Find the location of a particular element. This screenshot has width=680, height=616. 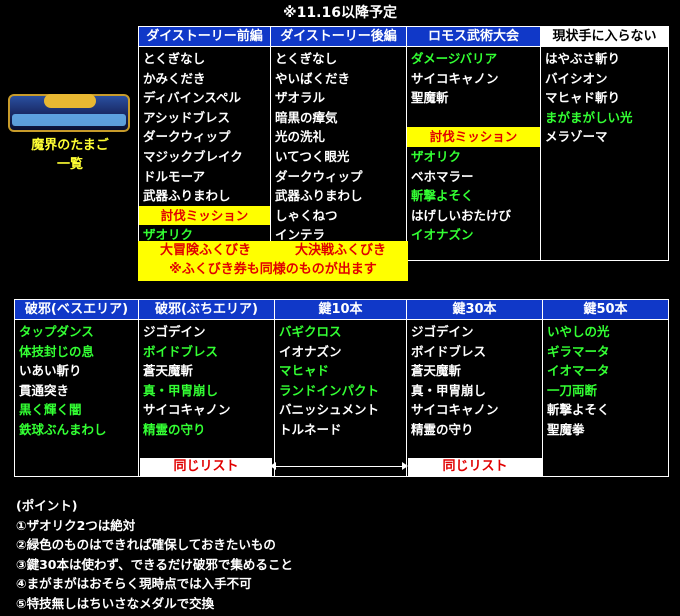

skill-item: イオマータ is located at coordinates (578, 371).